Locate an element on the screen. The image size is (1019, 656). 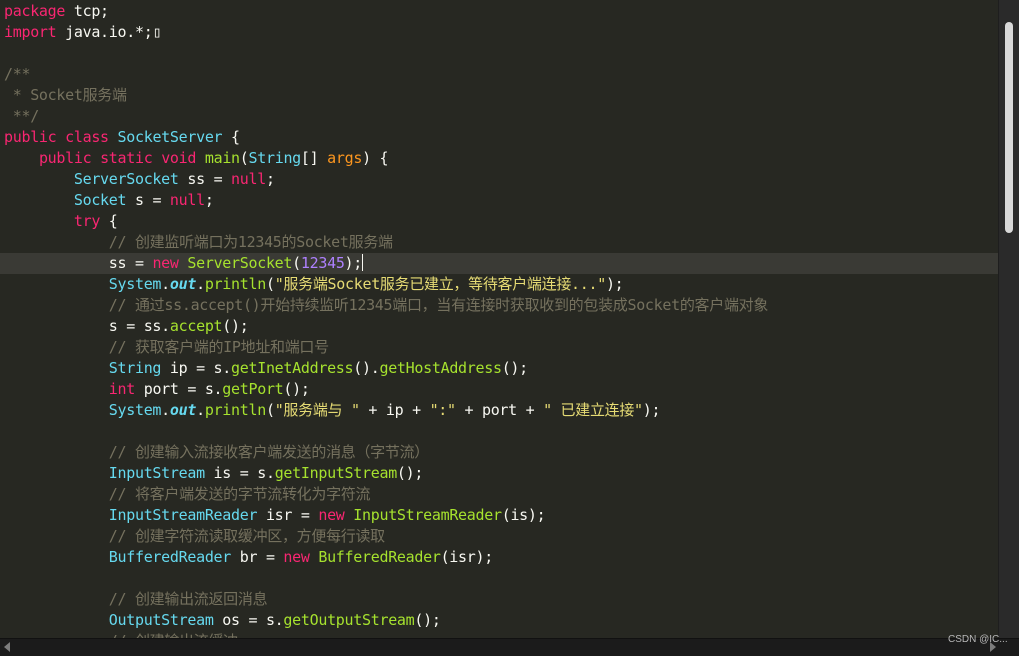
code-line: ServerSocket ss = null; is located at coordinates (499, 179).